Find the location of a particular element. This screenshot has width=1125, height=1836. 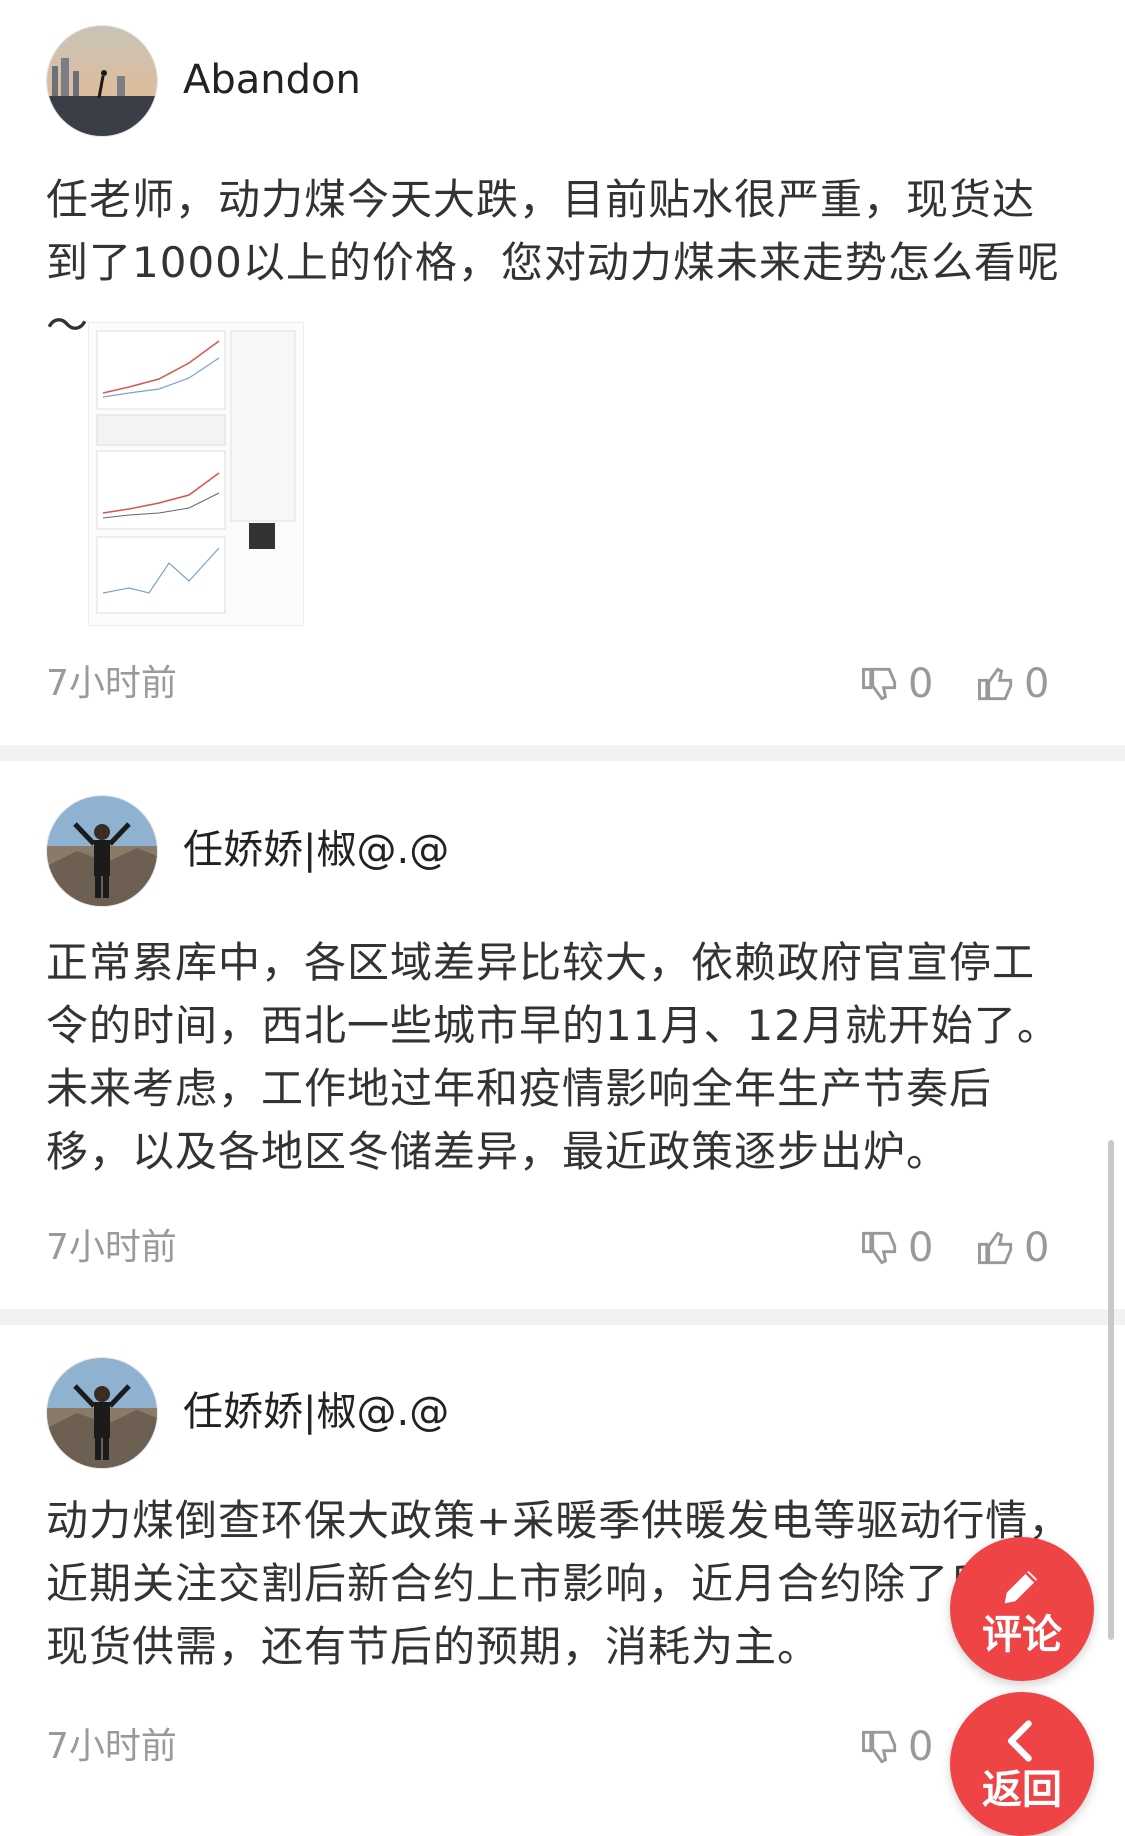

back-fab-label: 返回 is located at coordinates (1022, 1790).